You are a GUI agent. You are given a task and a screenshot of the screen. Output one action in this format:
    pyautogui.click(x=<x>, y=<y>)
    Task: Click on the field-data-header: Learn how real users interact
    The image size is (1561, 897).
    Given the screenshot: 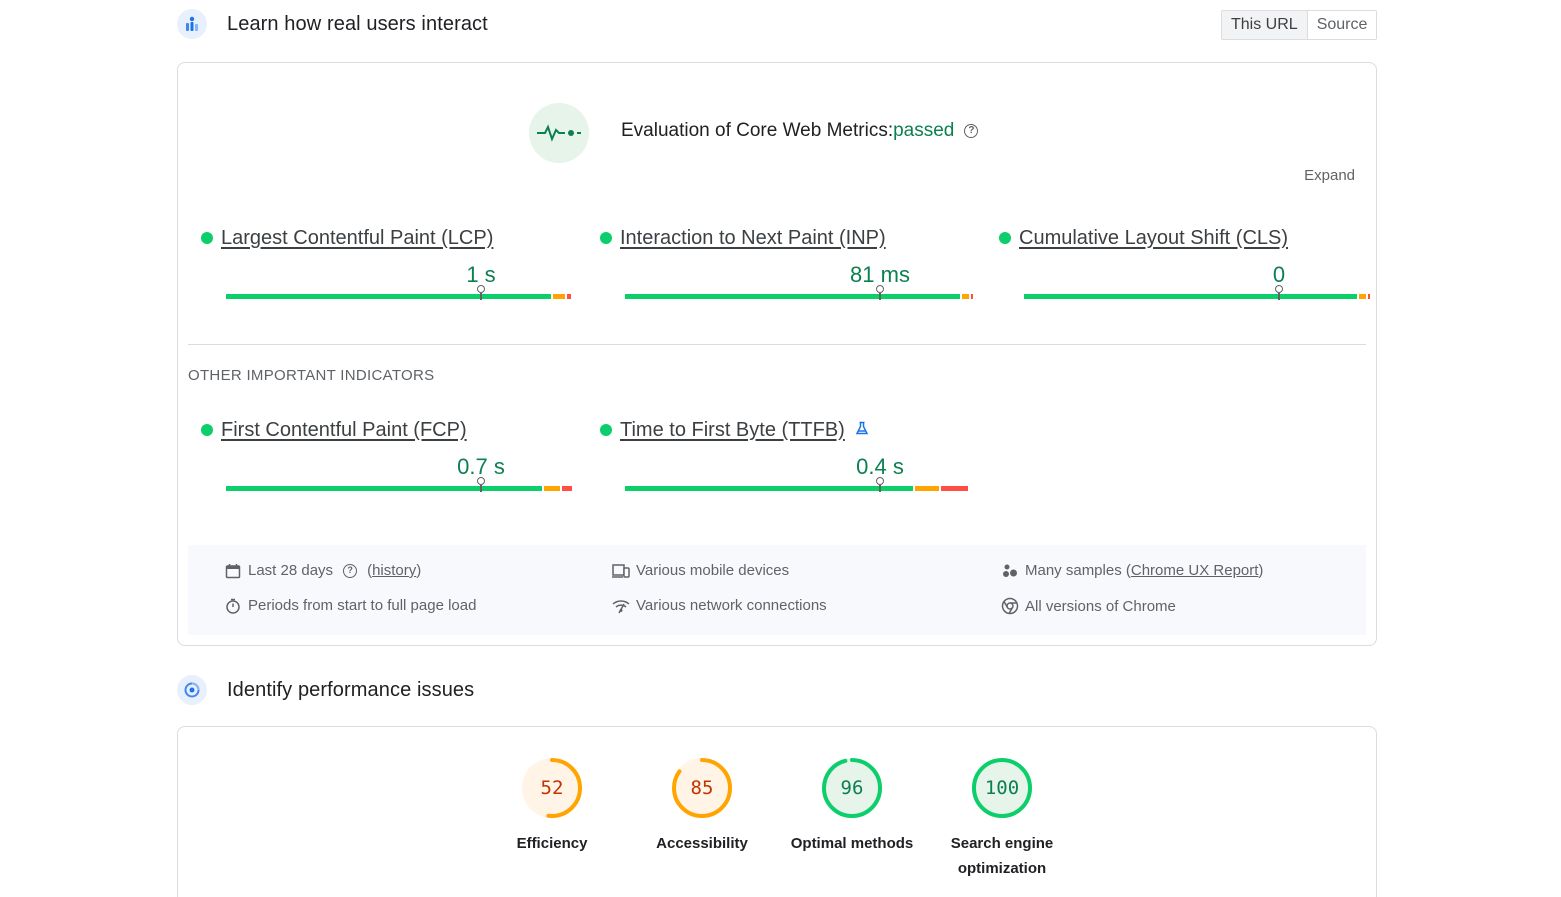 What is the action you would take?
    pyautogui.click(x=332, y=24)
    